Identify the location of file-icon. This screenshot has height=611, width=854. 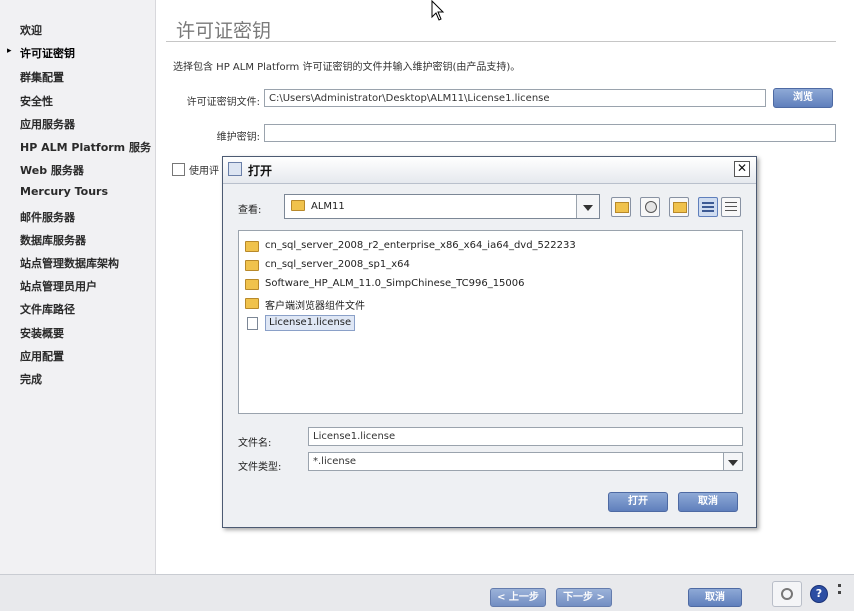
(252, 323).